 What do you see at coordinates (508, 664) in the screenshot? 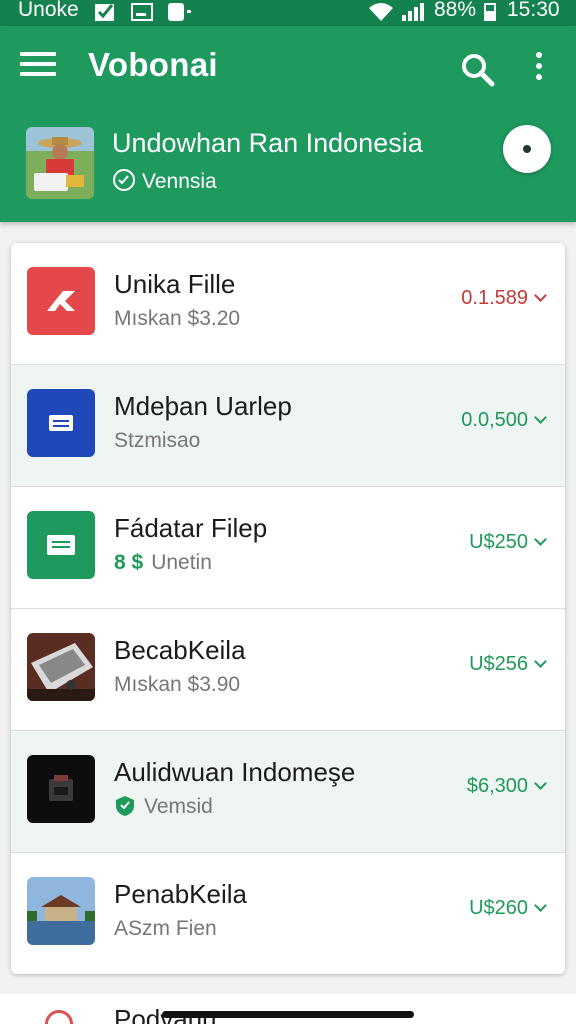
I see `item-amount: U$256` at bounding box center [508, 664].